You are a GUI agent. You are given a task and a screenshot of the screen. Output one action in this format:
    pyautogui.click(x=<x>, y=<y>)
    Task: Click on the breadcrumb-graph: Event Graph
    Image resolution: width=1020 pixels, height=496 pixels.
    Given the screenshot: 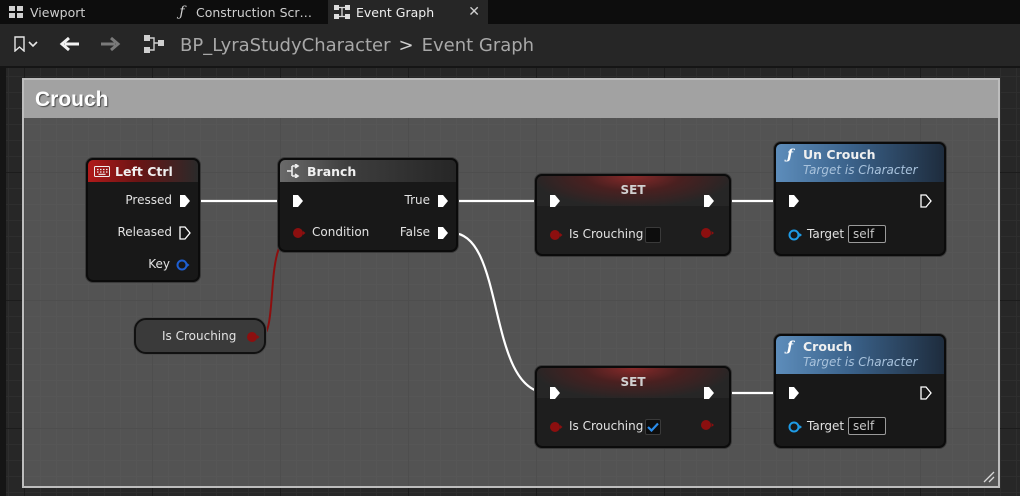 What is the action you would take?
    pyautogui.click(x=478, y=45)
    